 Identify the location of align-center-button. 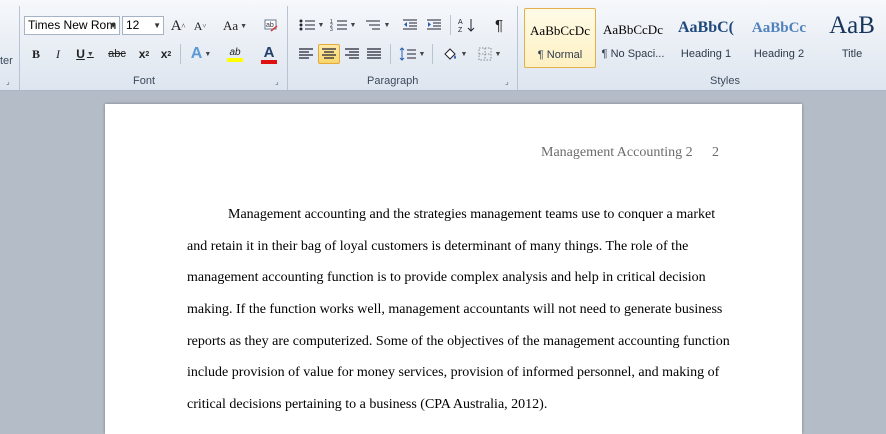
(329, 54).